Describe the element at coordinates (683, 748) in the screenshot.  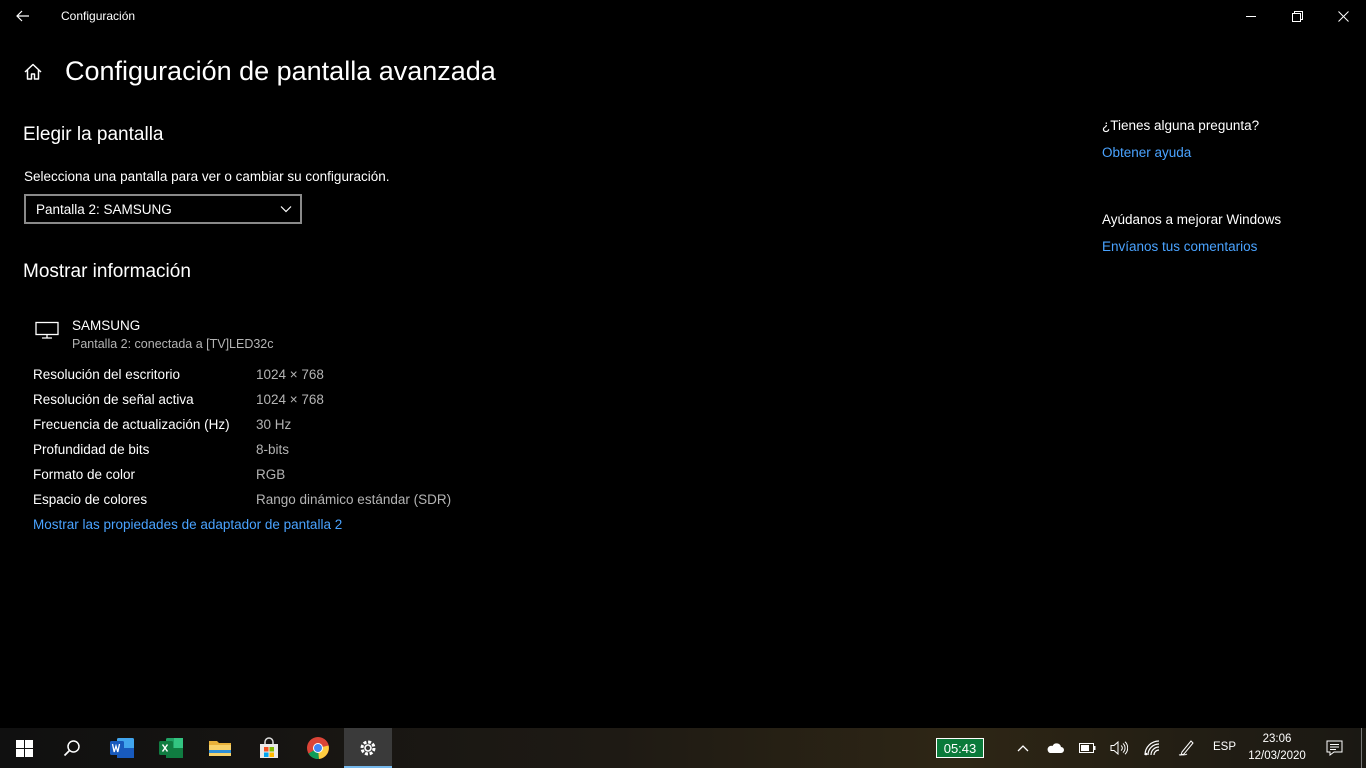
I see `taskbar: ESP 23:06 12/03/2020` at that location.